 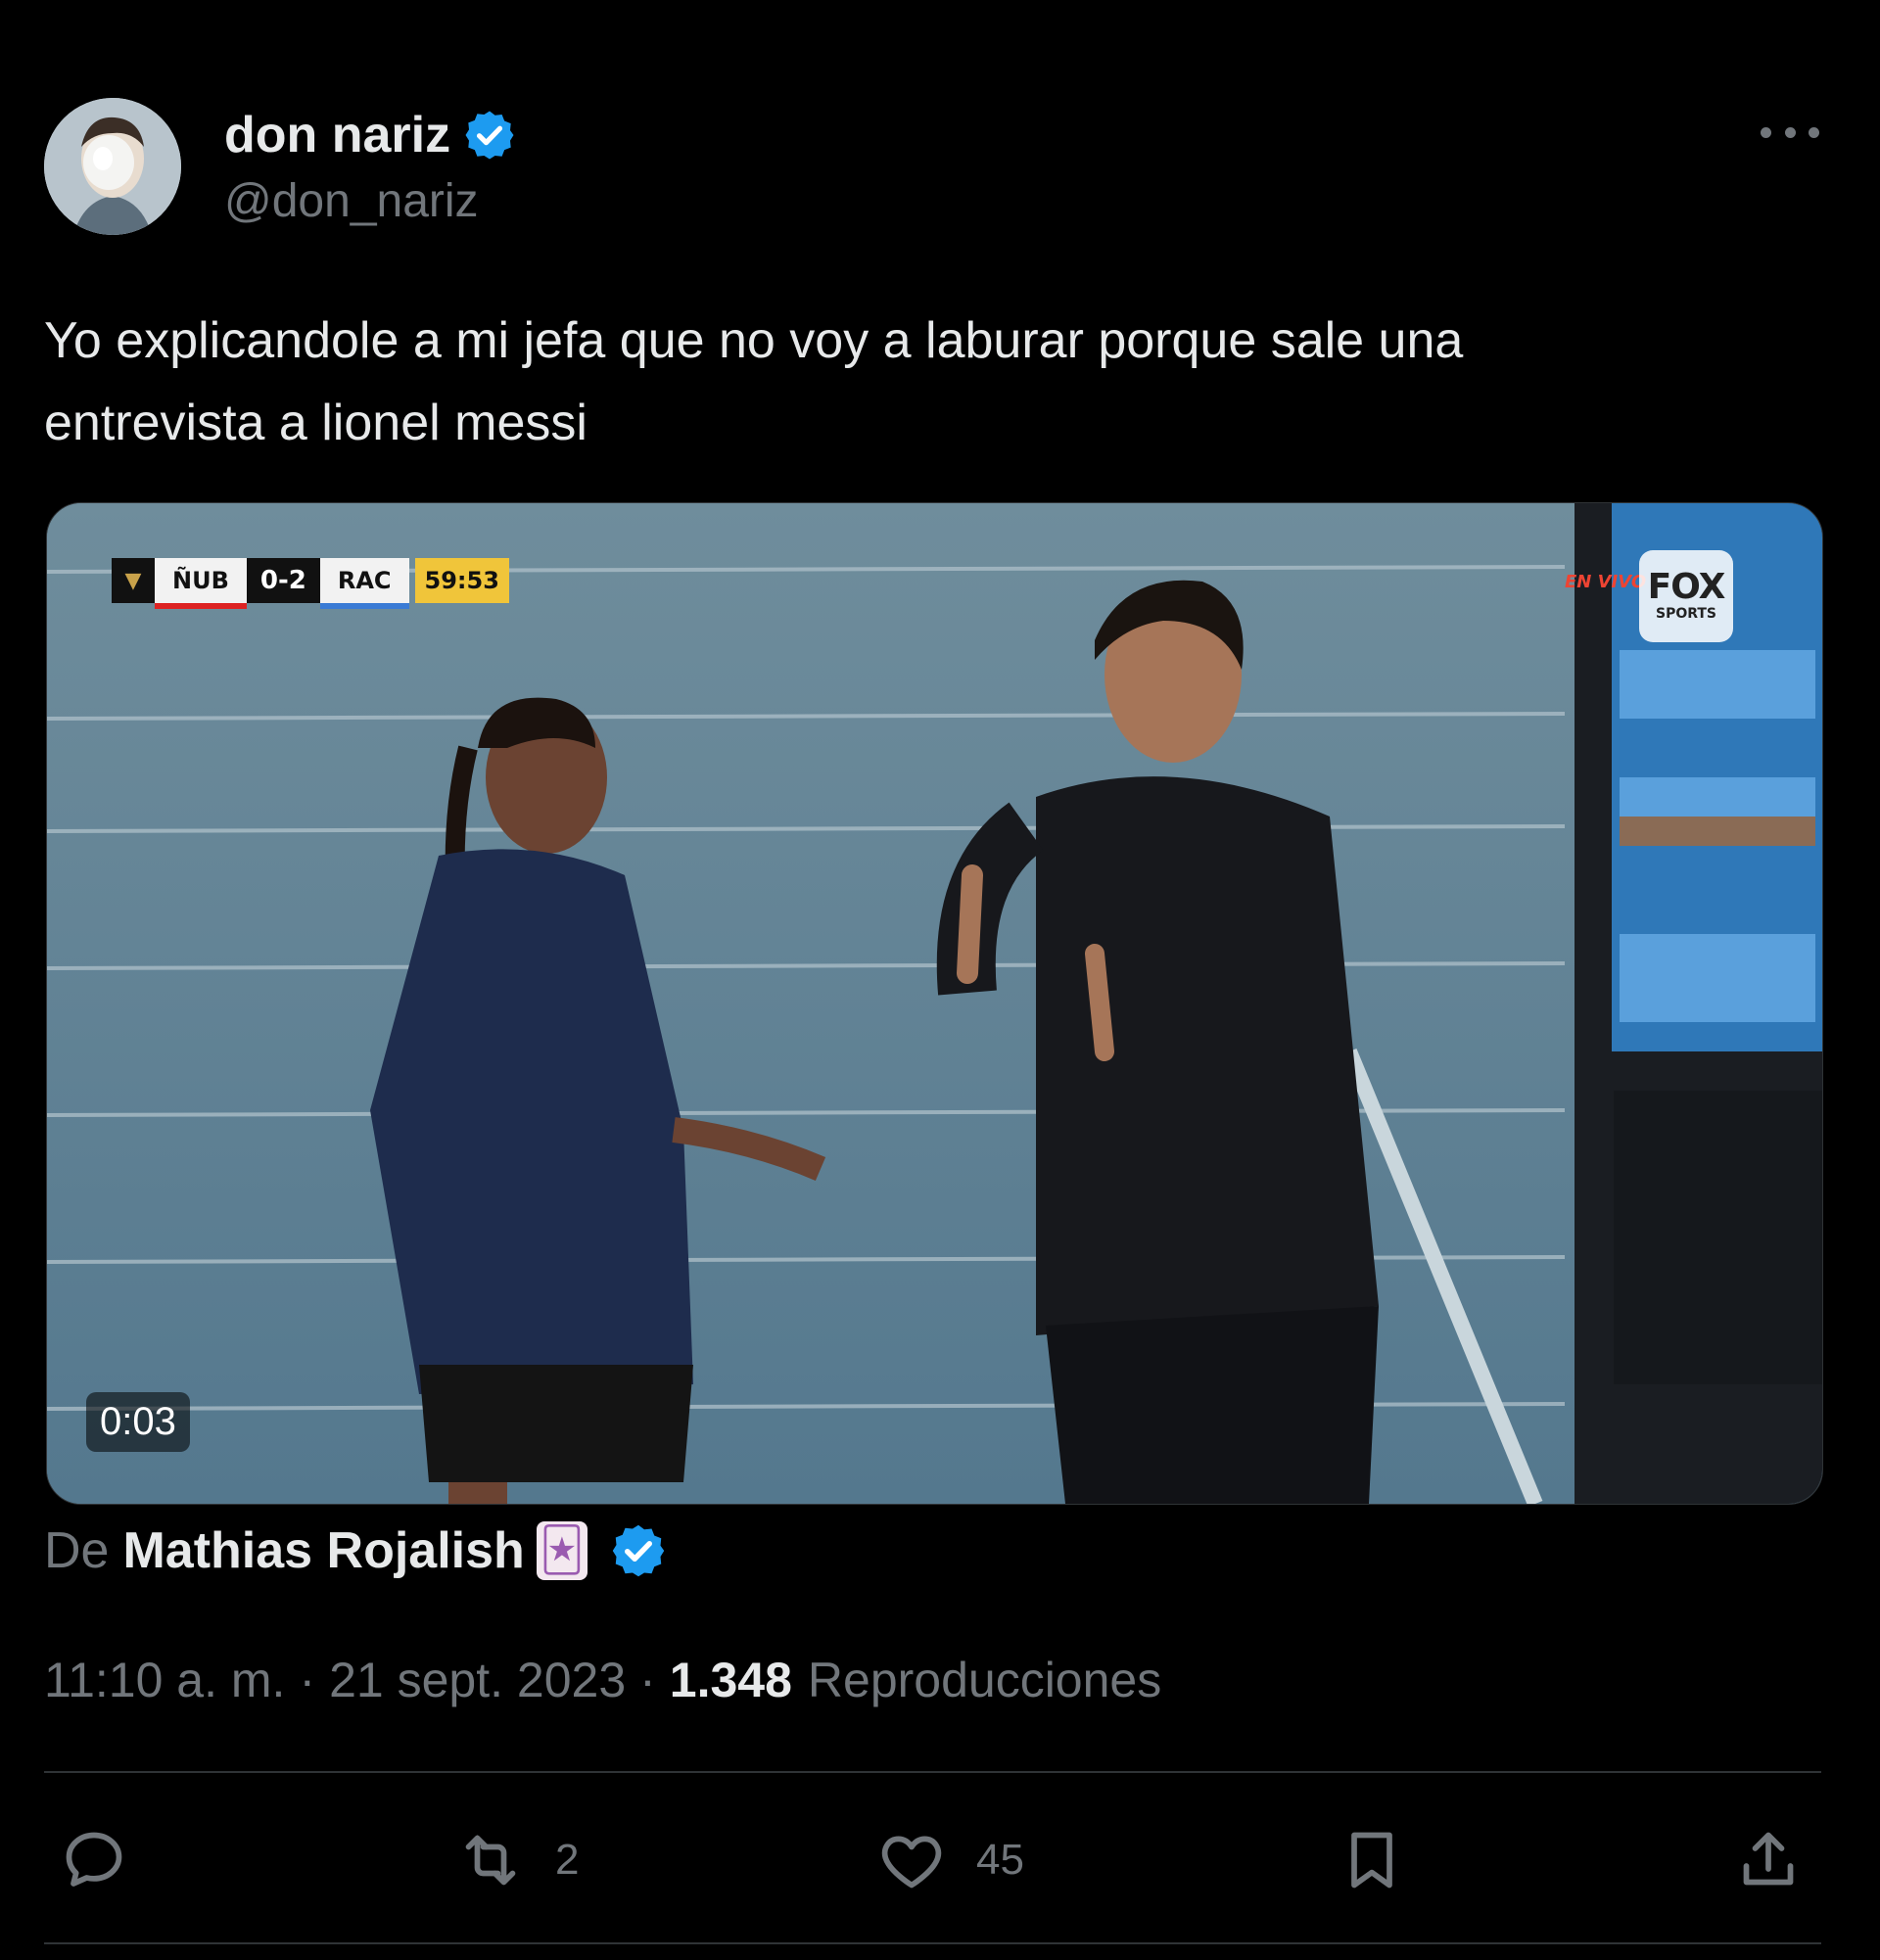 I want to click on tweet-time: 11:10 a. m., so click(x=164, y=1680).